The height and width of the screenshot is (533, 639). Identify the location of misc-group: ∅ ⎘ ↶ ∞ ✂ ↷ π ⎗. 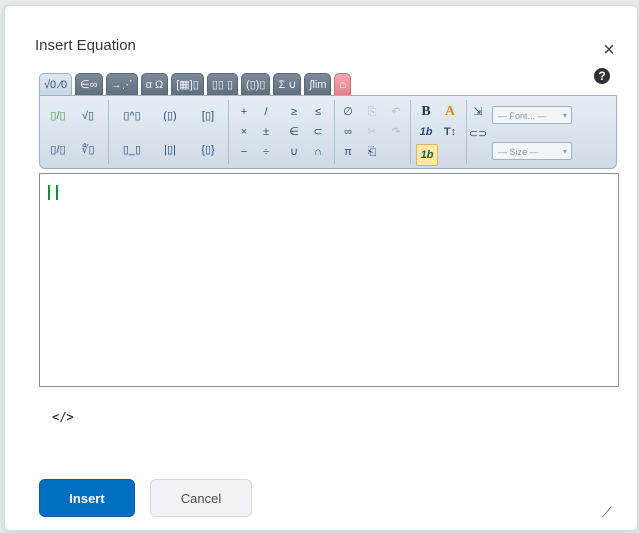
(374, 132).